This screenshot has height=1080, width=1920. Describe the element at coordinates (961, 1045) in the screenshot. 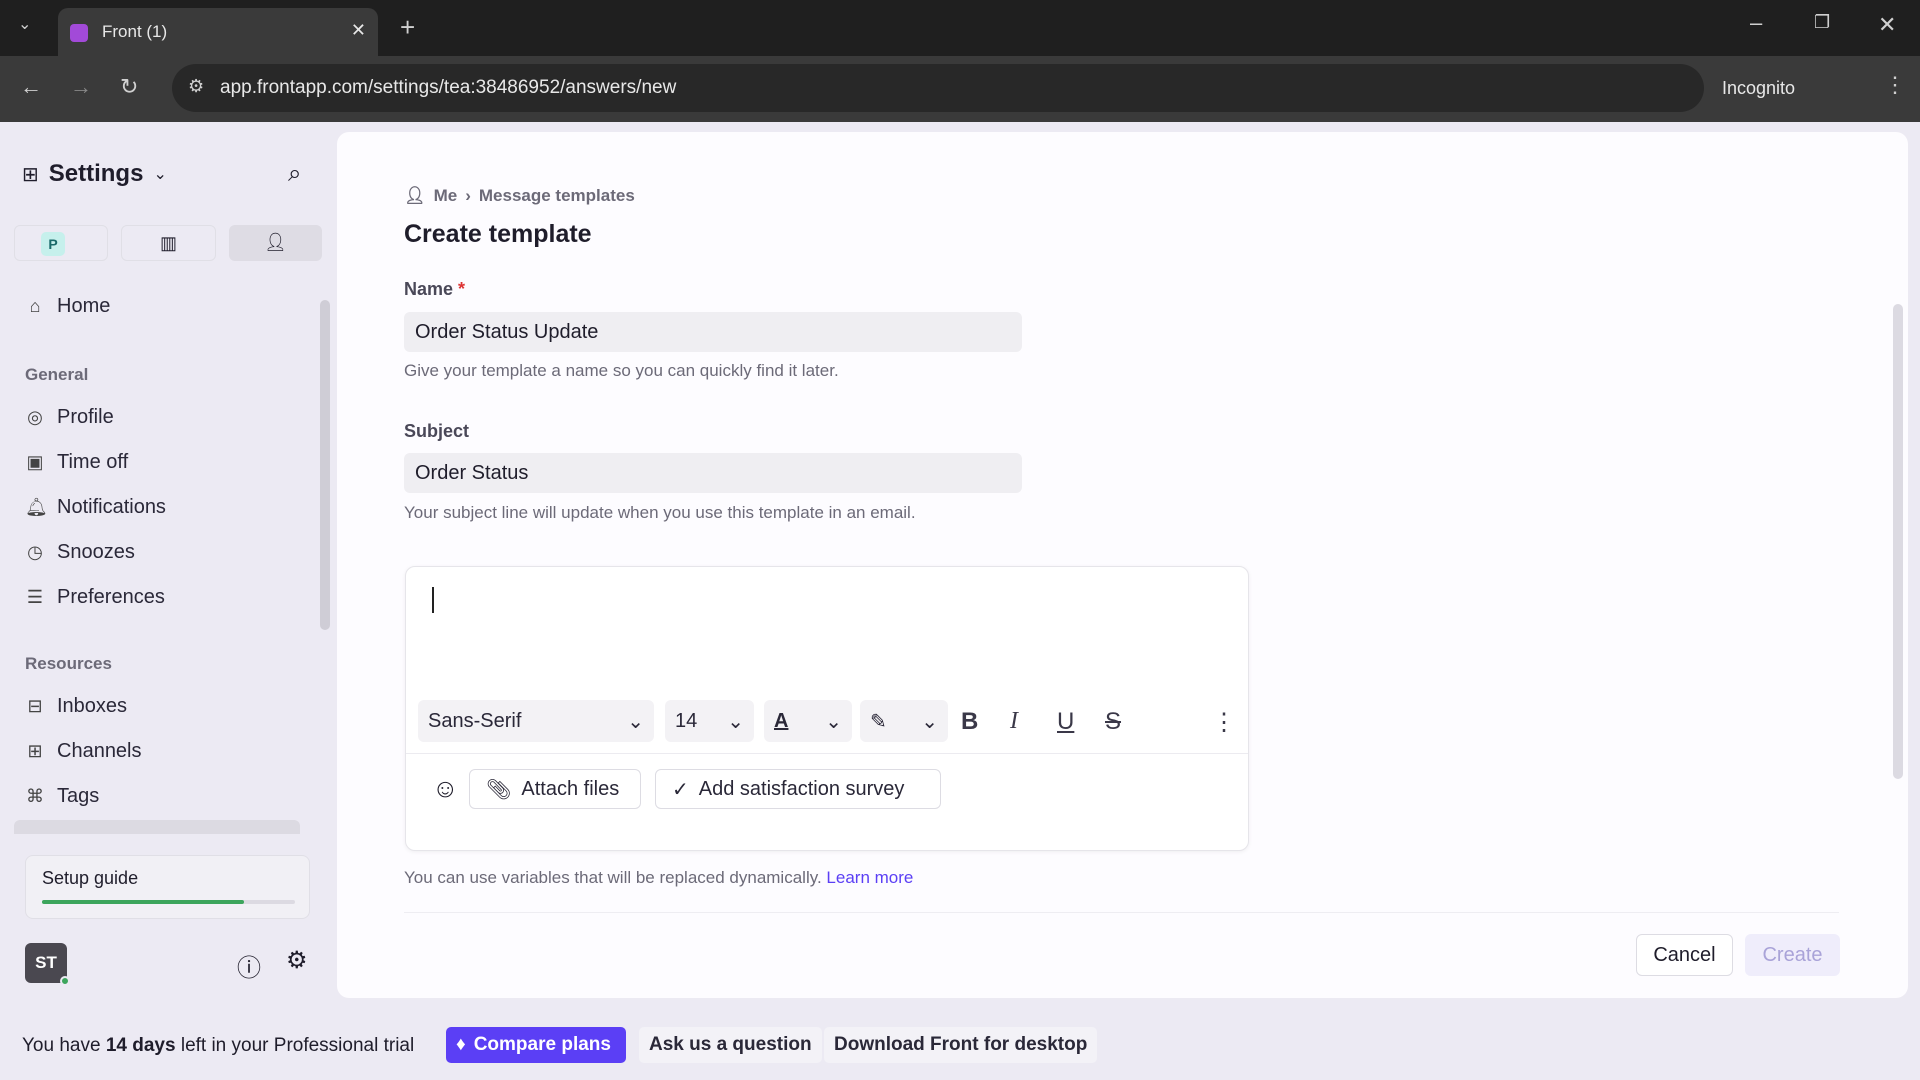

I see `download-desktop-button: Download Front for desktop` at that location.